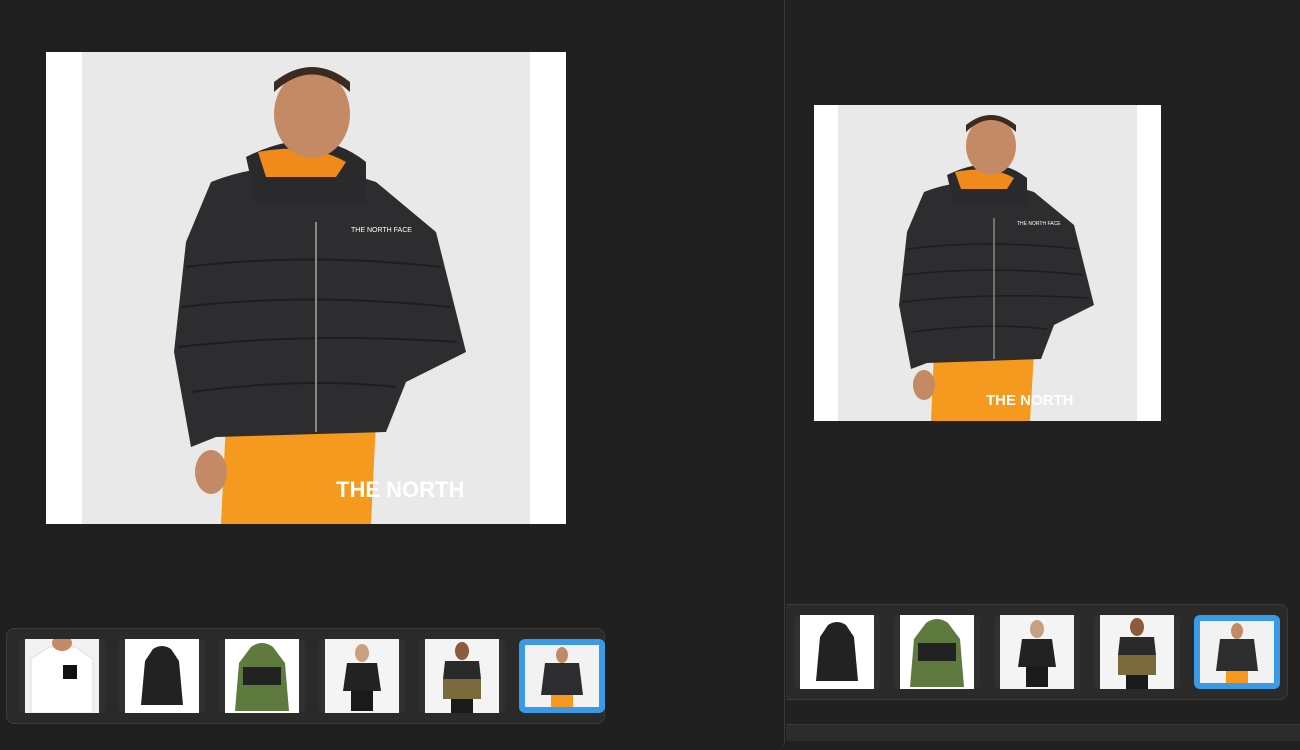 Image resolution: width=1300 pixels, height=750 pixels. I want to click on thumbnail-black-parka, so click(162, 676).